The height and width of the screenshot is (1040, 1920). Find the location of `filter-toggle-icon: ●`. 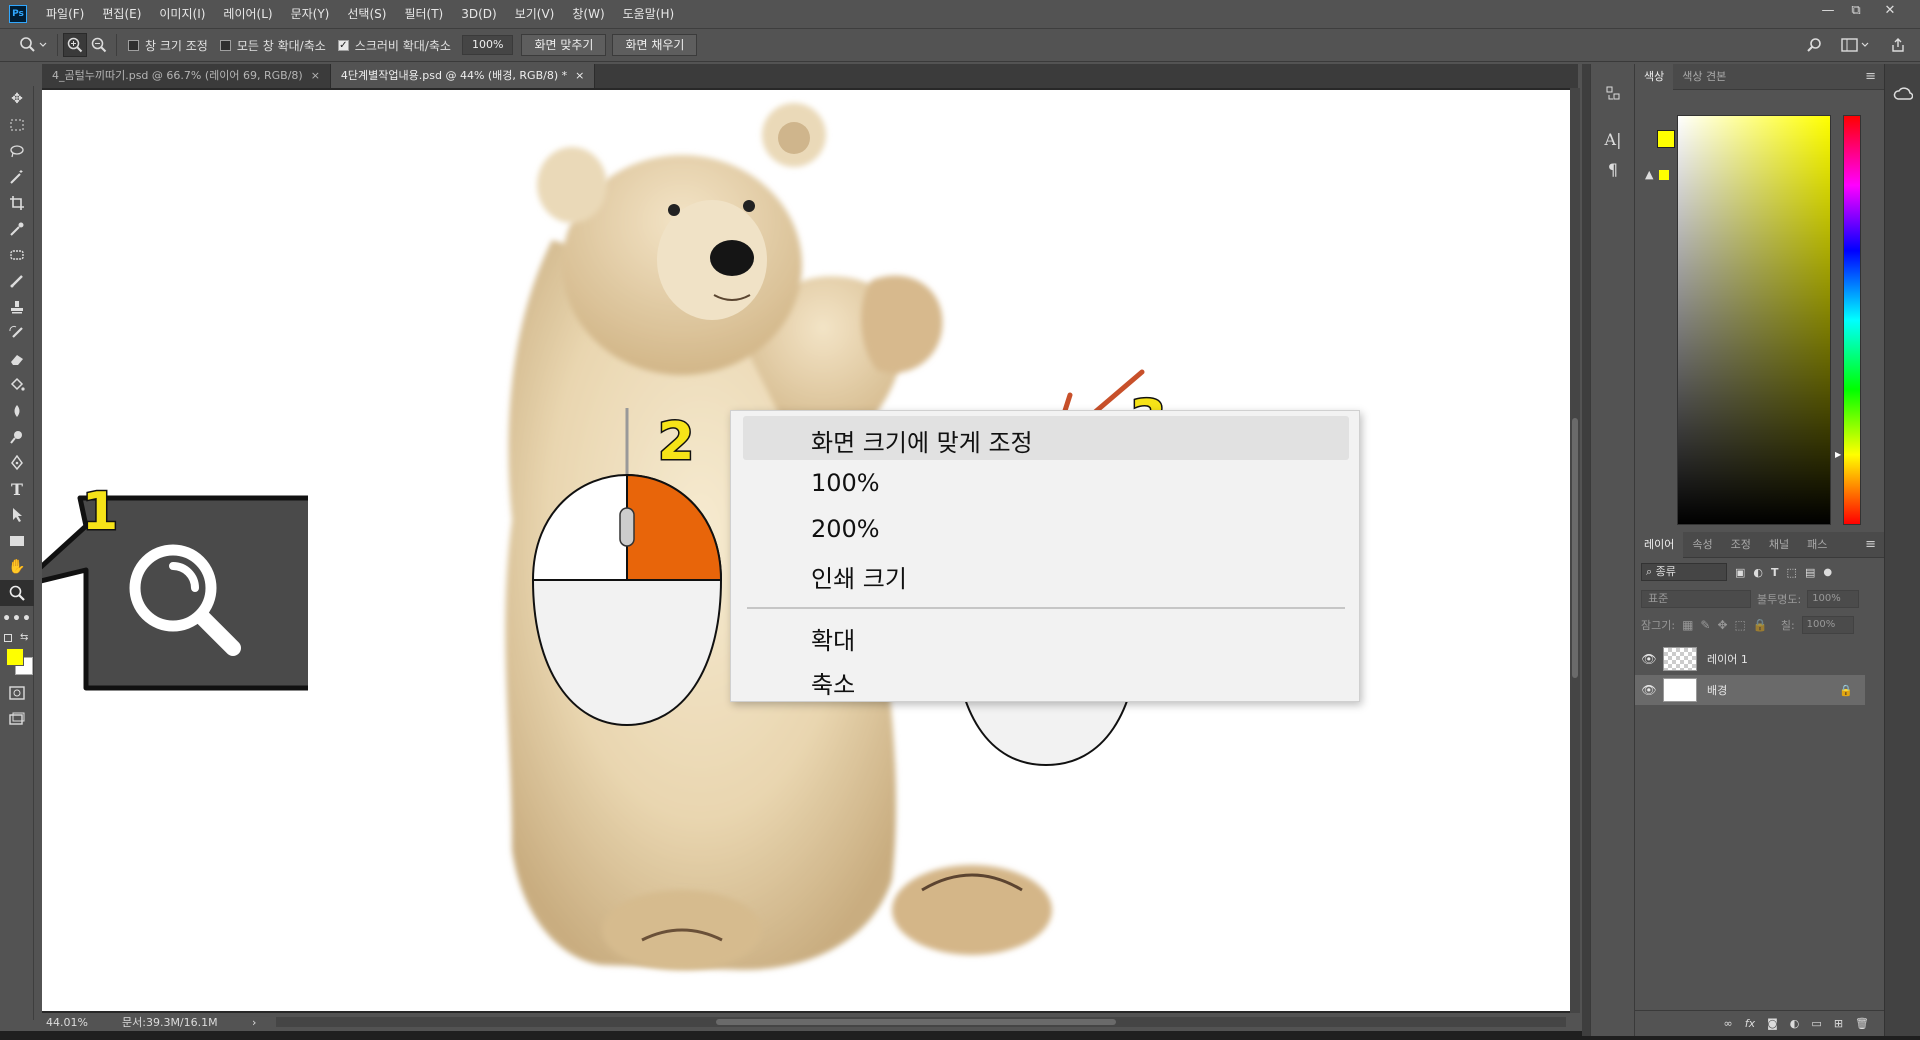

filter-toggle-icon: ● is located at coordinates (1827, 572).